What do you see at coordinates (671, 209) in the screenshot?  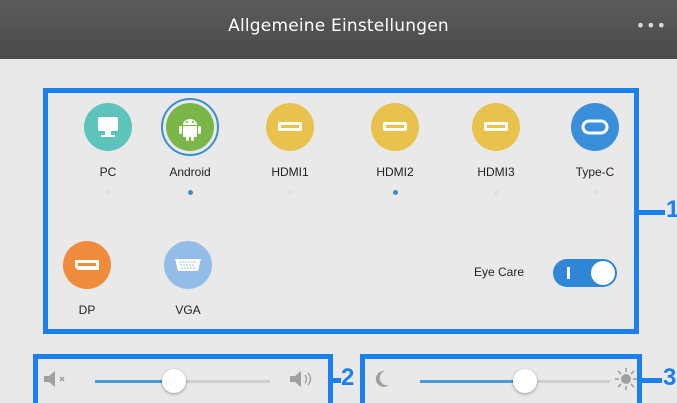 I see `callout-number-1: 1` at bounding box center [671, 209].